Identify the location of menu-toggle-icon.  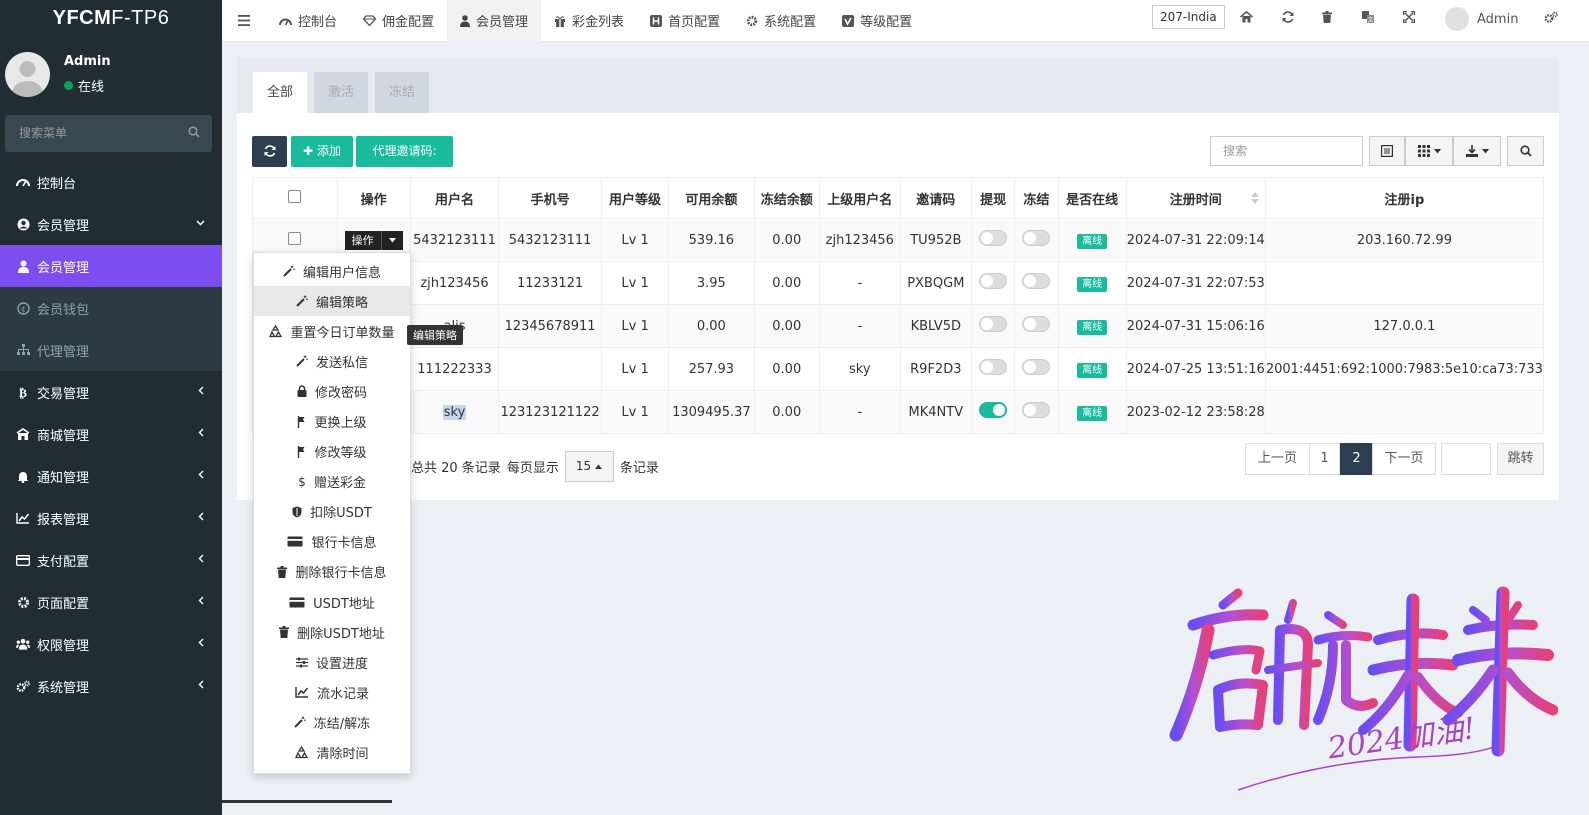
(244, 21).